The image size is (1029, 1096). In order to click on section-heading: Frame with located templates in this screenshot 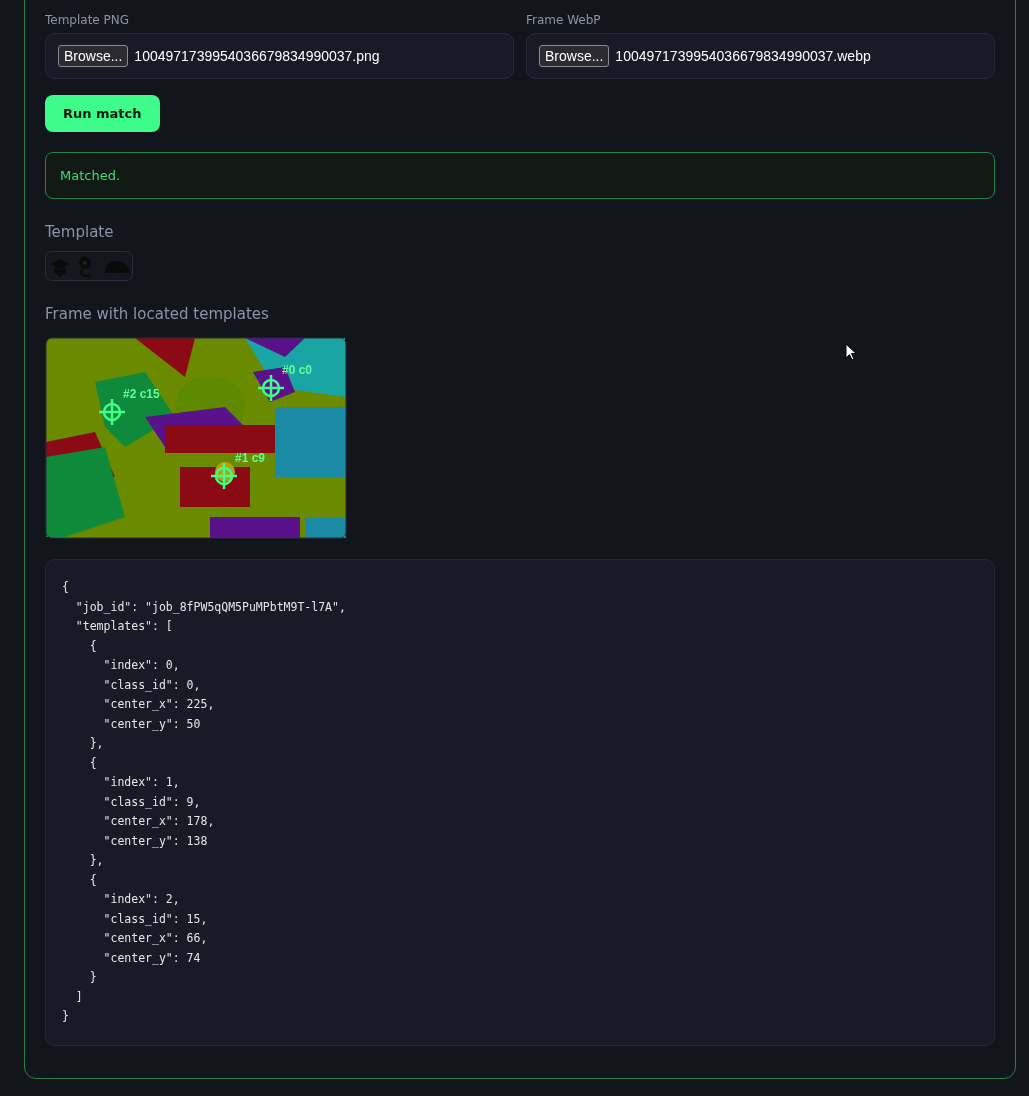, I will do `click(157, 314)`.